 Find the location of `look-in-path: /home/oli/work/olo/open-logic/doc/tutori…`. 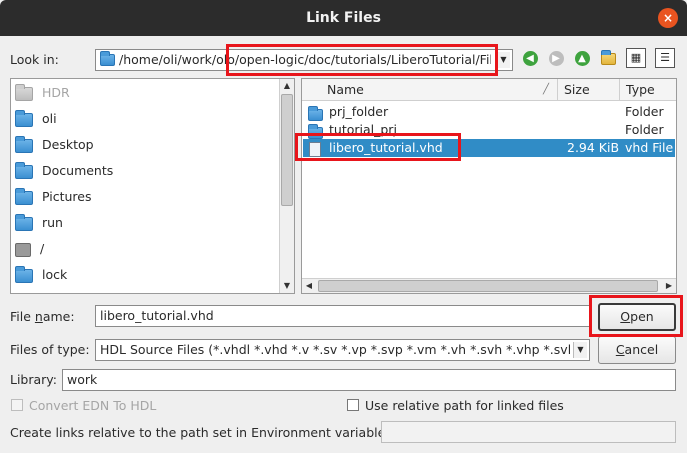

look-in-path: /home/oli/work/olo/open-logic/doc/tutori… is located at coordinates (305, 59).